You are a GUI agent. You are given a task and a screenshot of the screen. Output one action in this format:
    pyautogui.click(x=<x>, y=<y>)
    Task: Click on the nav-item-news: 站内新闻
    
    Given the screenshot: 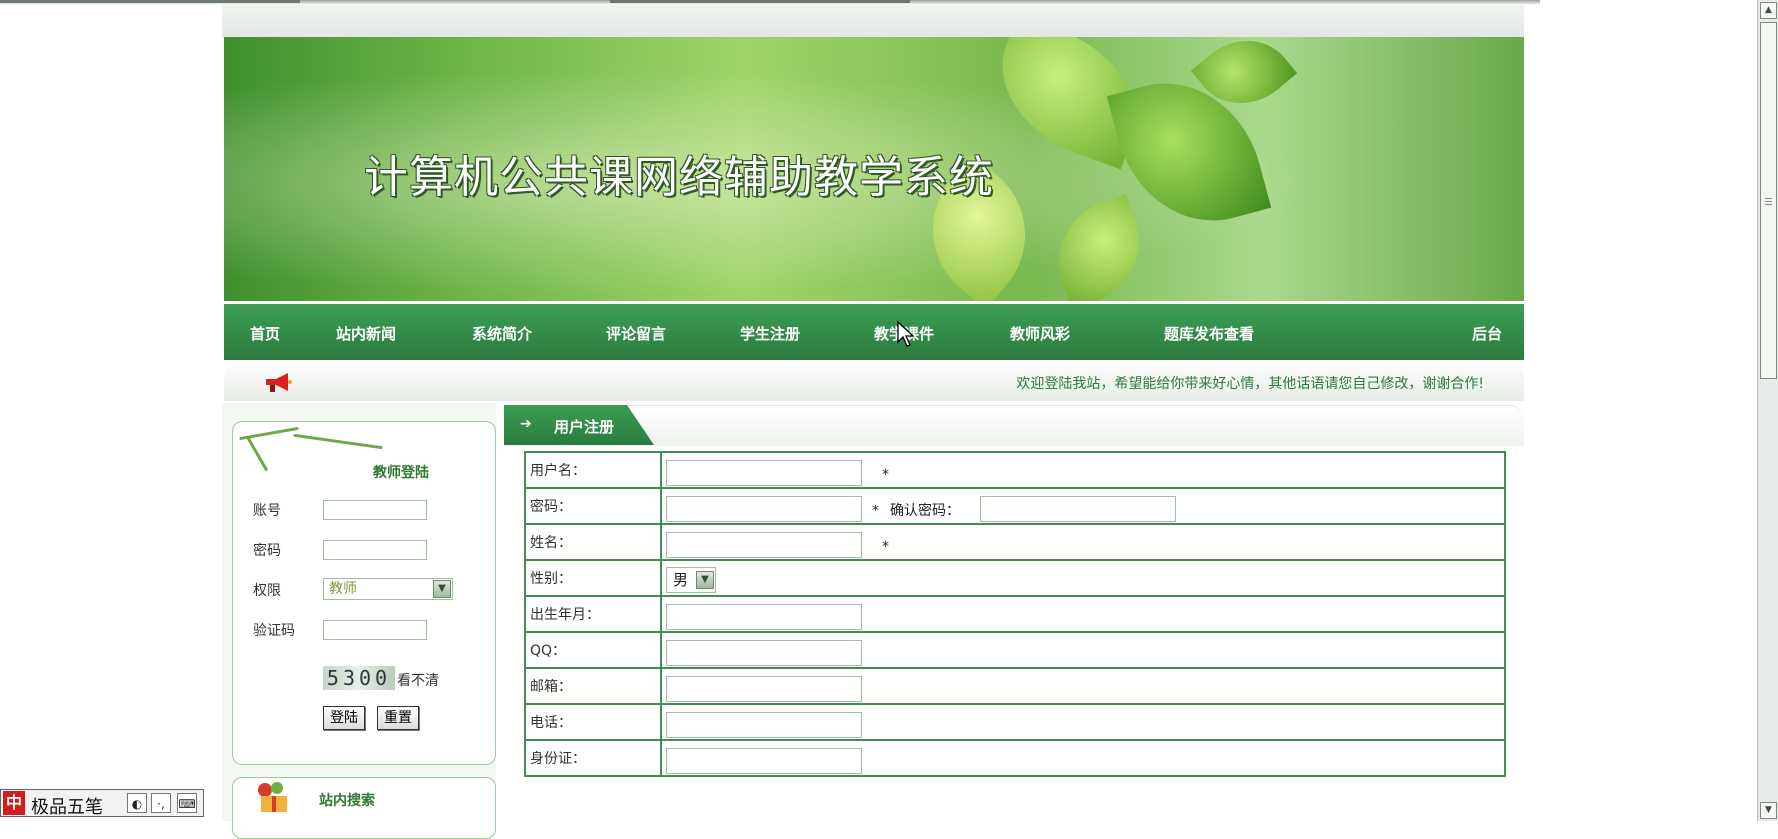 What is the action you would take?
    pyautogui.click(x=366, y=333)
    